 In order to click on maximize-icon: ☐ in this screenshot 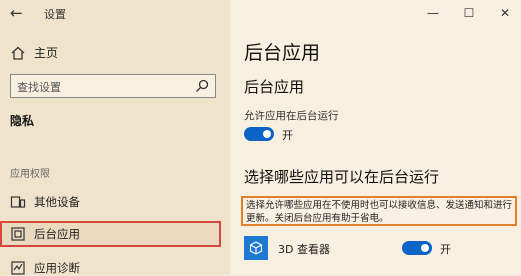, I will do `click(469, 13)`.